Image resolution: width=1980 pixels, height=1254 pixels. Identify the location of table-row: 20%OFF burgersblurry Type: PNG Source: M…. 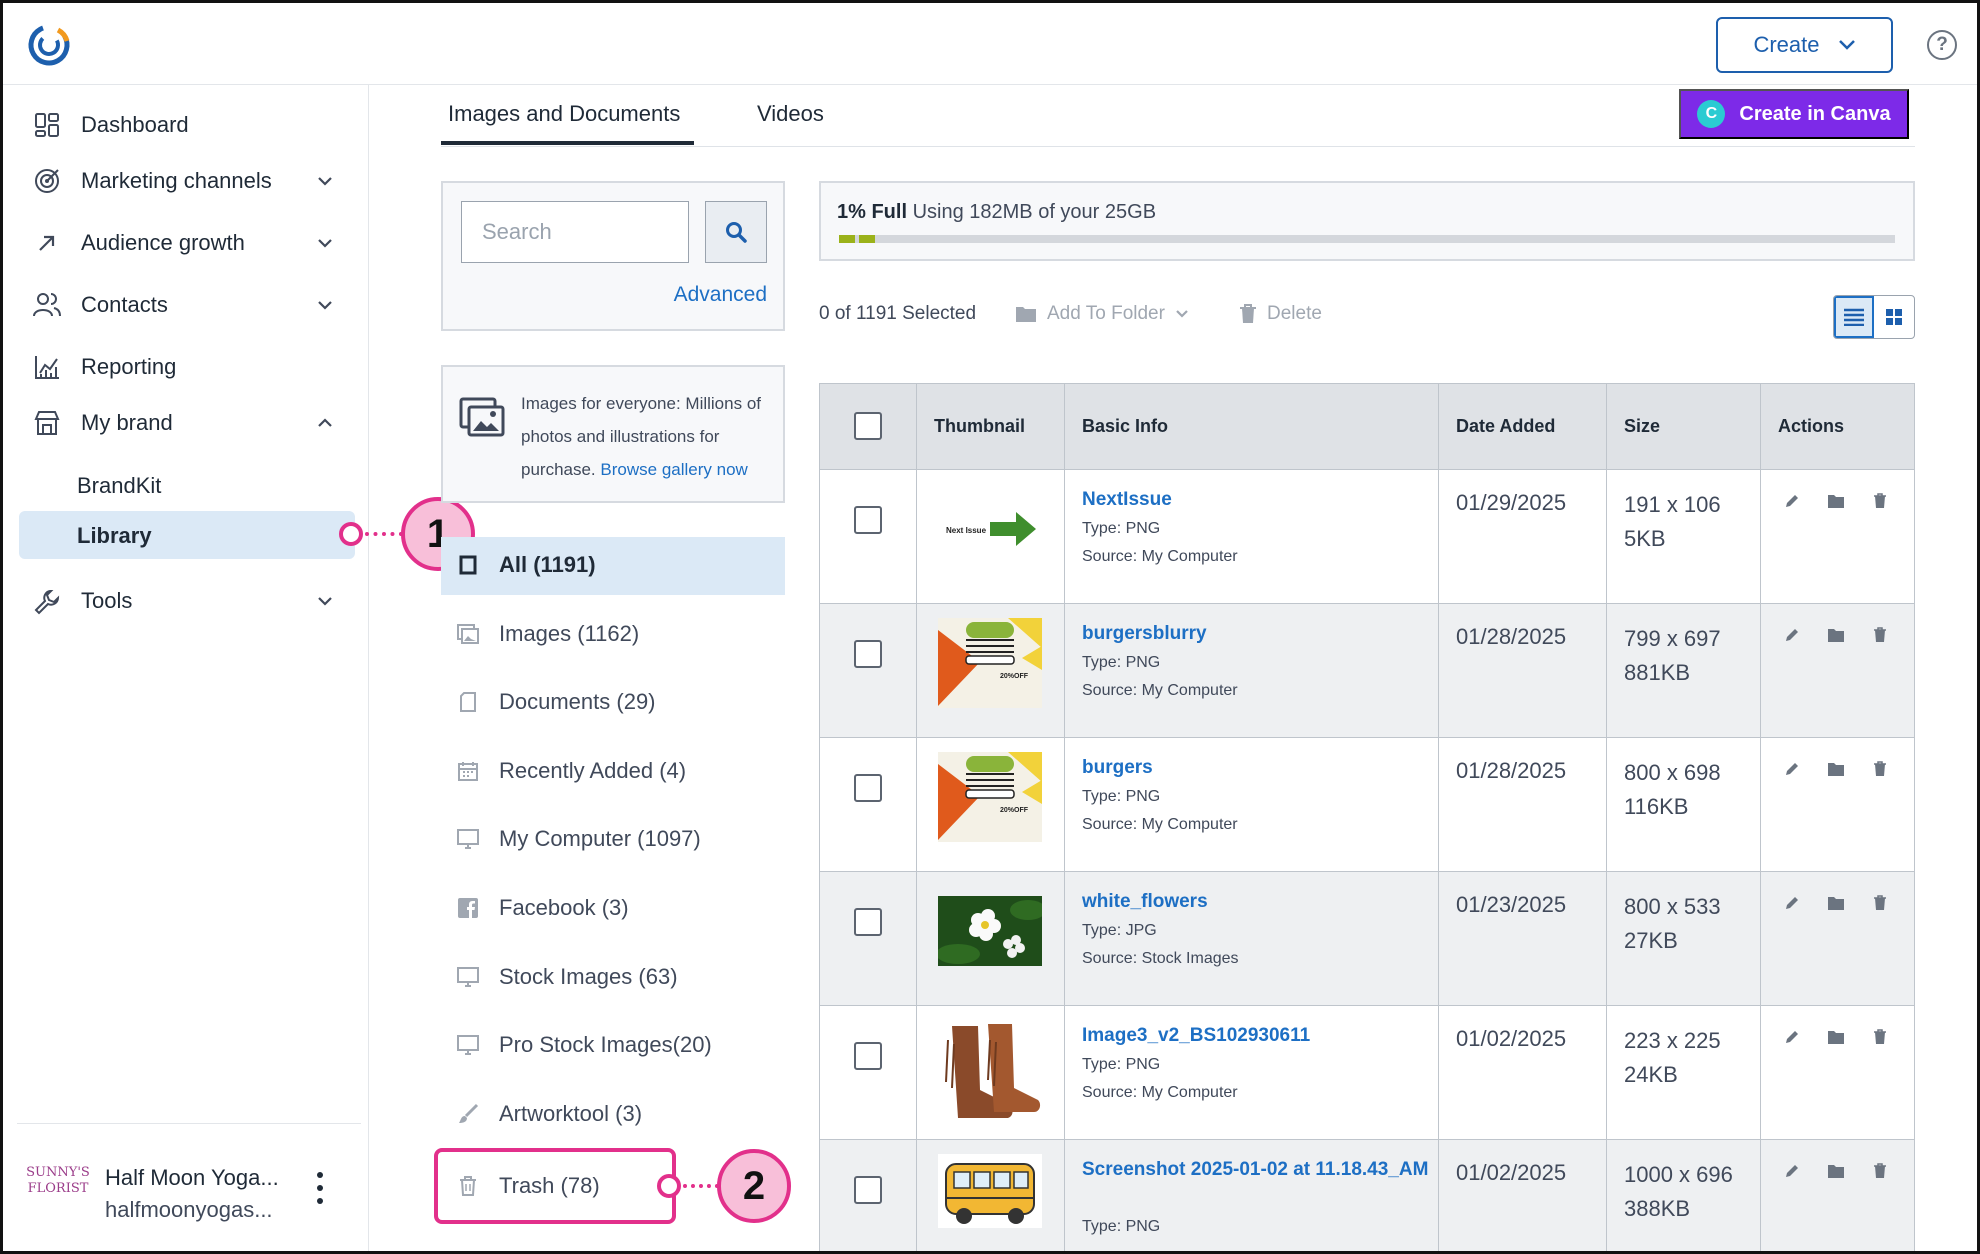
(1367, 671).